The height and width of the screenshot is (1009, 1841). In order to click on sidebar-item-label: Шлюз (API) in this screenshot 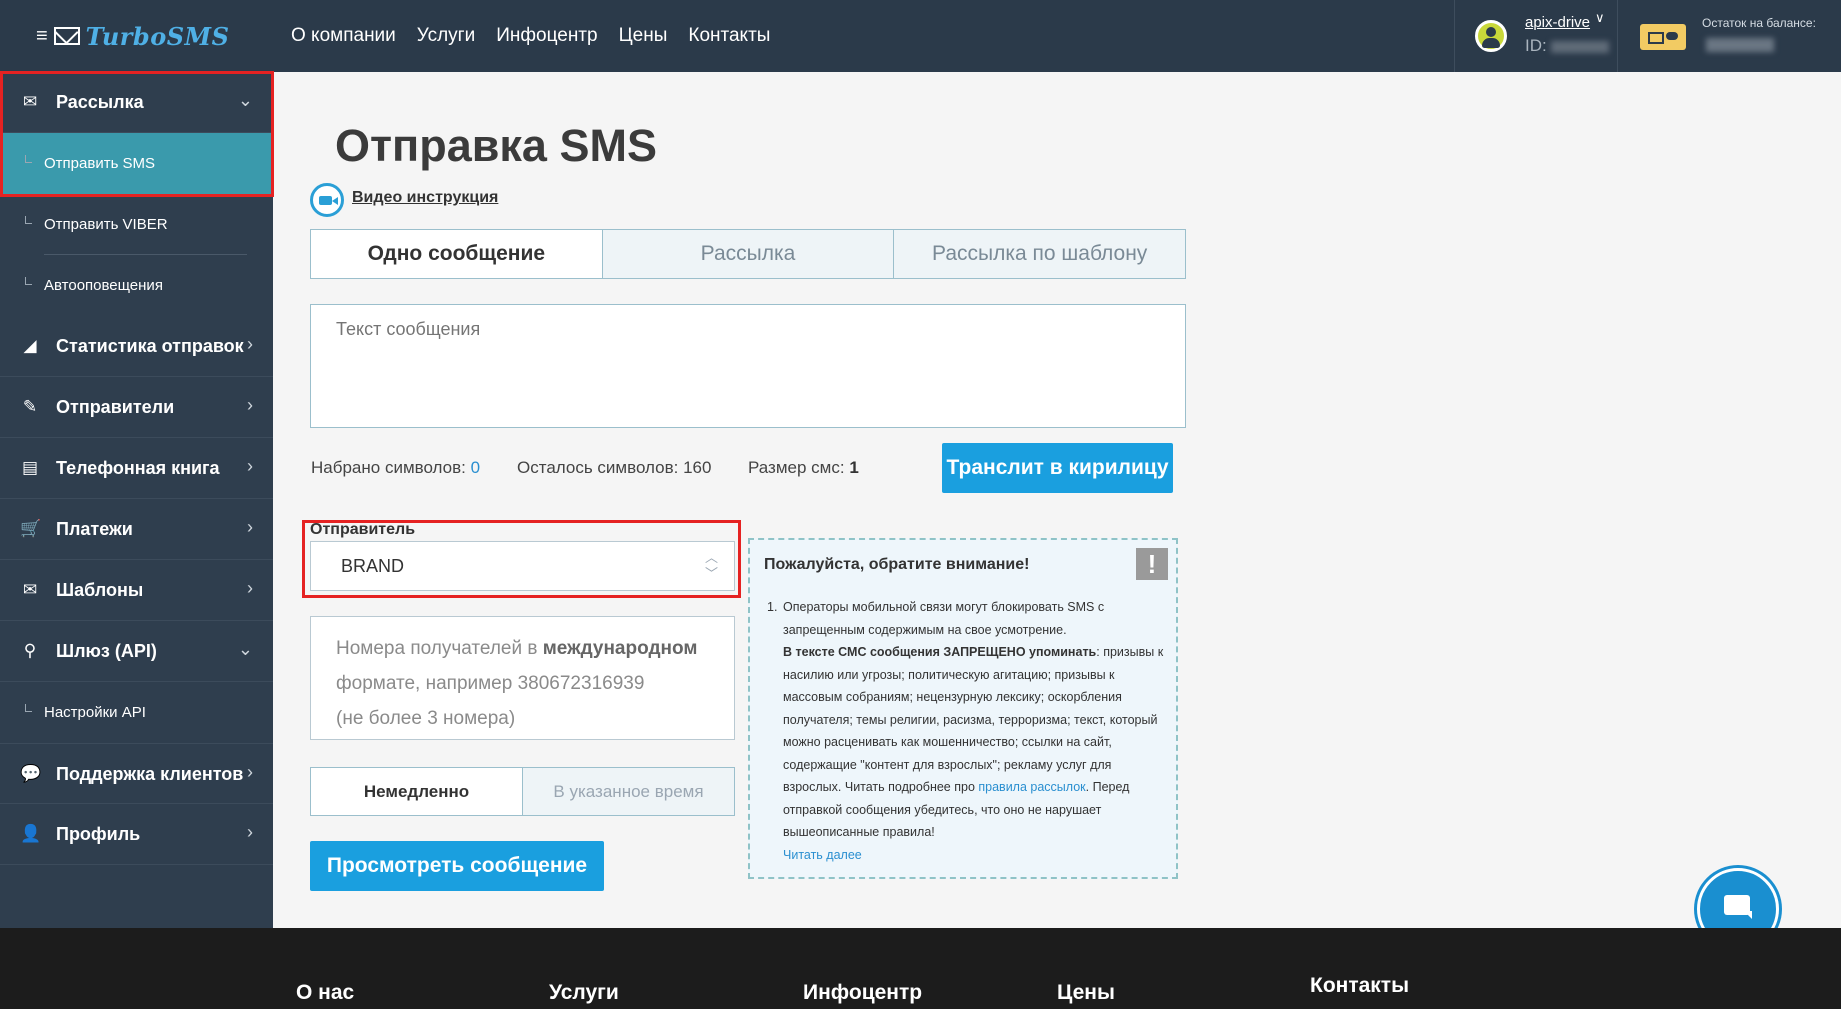, I will do `click(106, 651)`.